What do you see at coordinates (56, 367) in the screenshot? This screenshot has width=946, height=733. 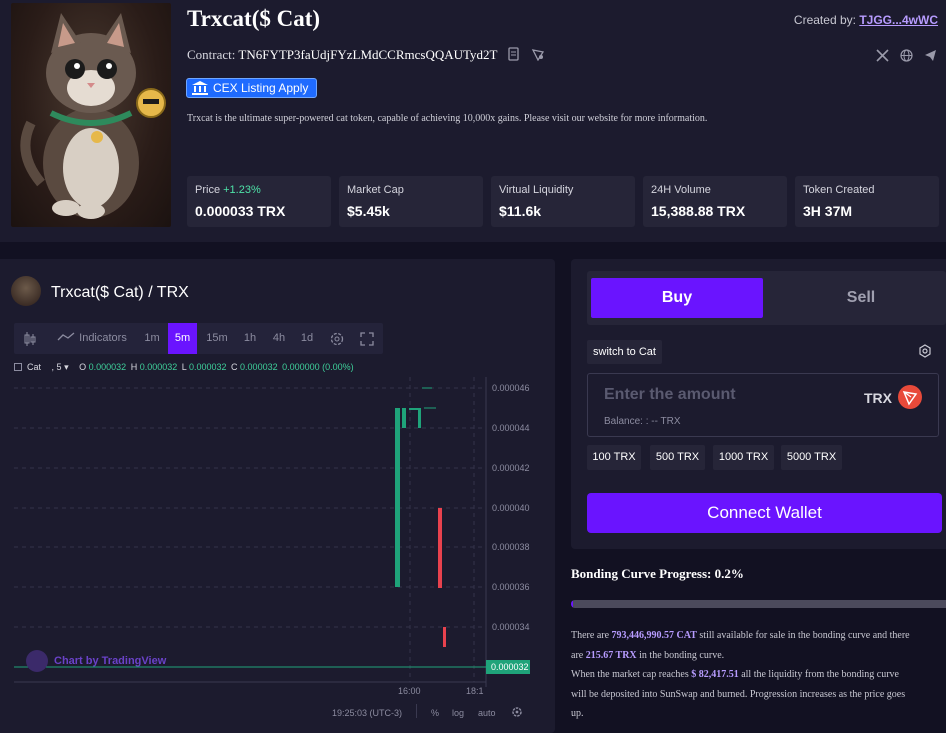 I see `legend-interval: , 5` at bounding box center [56, 367].